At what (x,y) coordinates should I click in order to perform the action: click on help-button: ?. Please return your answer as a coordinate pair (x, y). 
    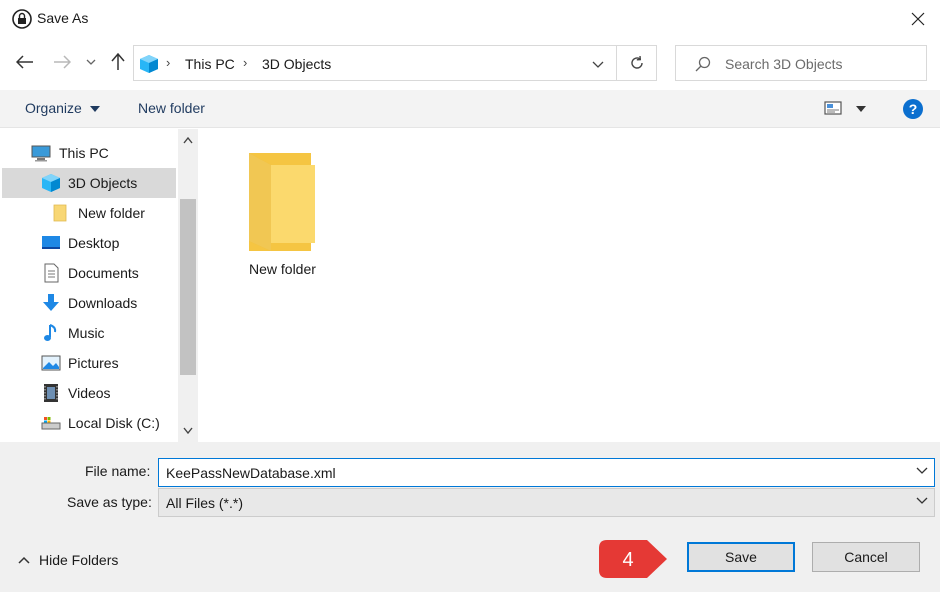
    Looking at the image, I should click on (913, 109).